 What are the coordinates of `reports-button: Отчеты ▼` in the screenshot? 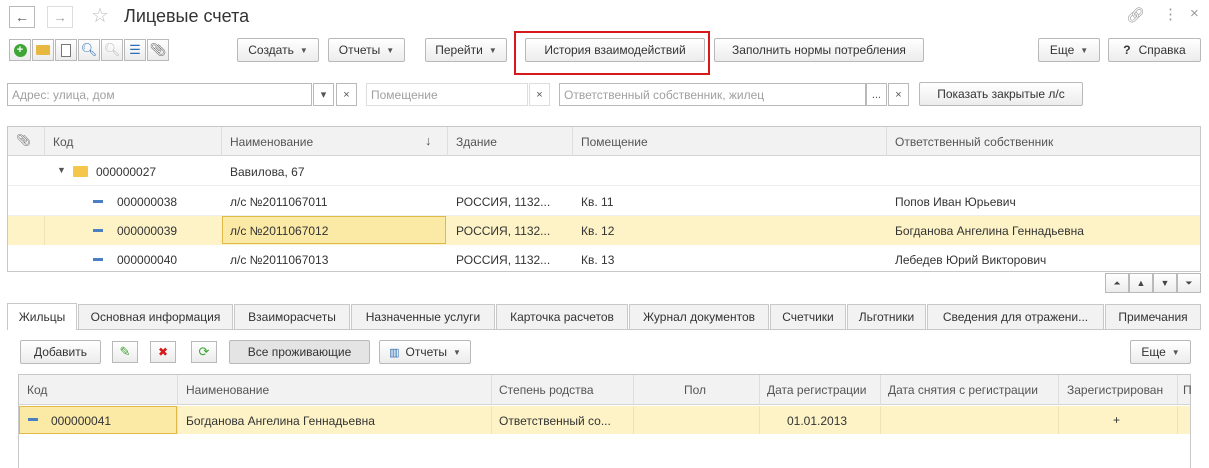 It's located at (366, 50).